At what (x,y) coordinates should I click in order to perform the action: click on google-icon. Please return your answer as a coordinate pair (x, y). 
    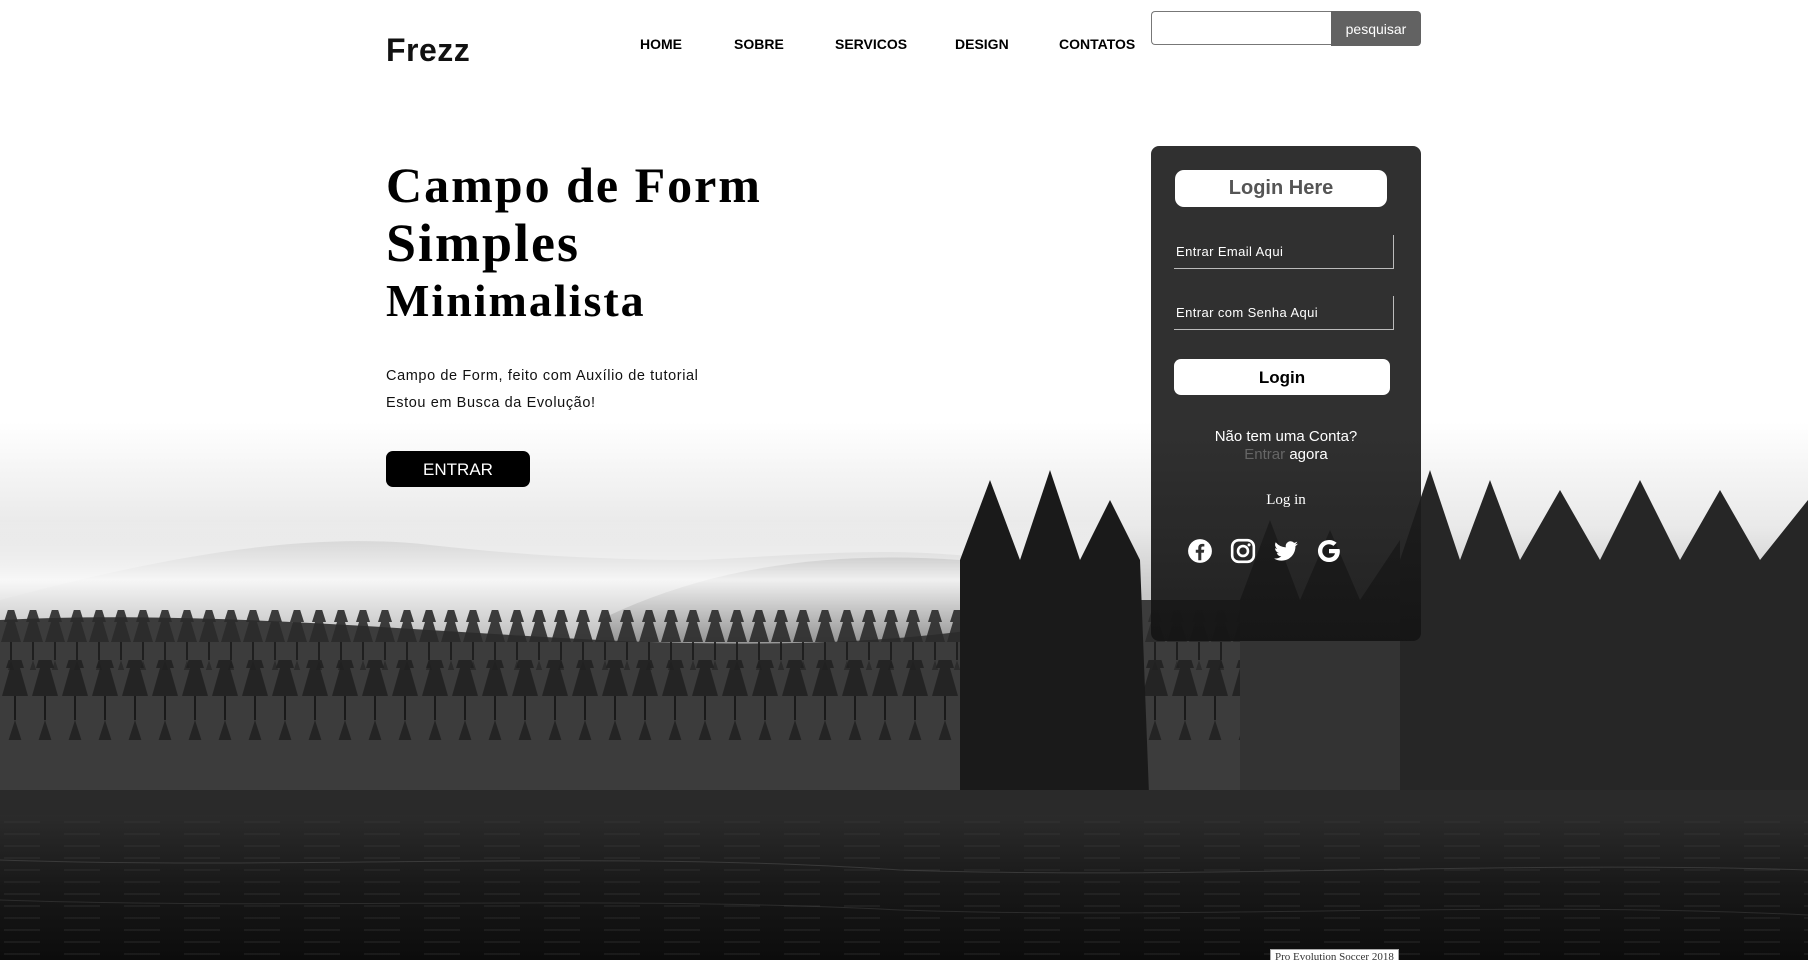
    Looking at the image, I should click on (1329, 551).